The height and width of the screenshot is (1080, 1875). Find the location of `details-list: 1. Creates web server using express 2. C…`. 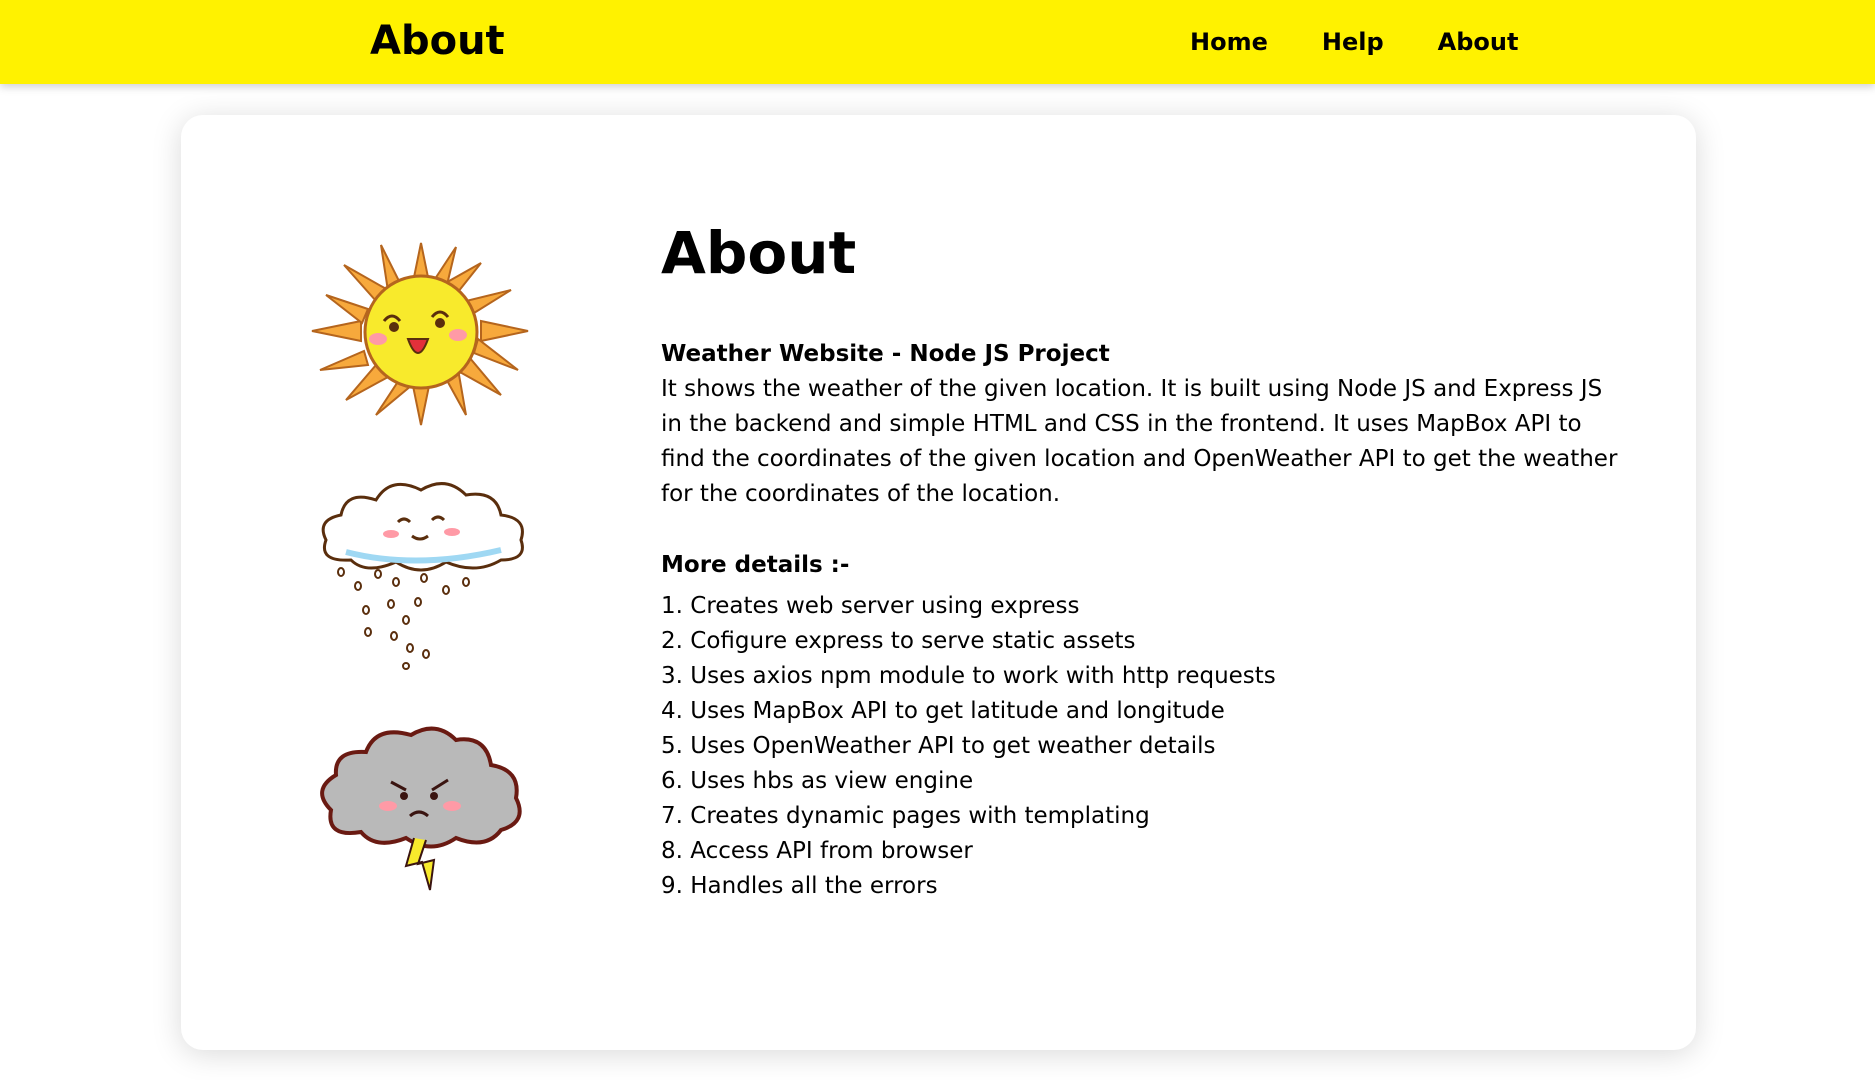

details-list: 1. Creates web server using express 2. C… is located at coordinates (1141, 746).